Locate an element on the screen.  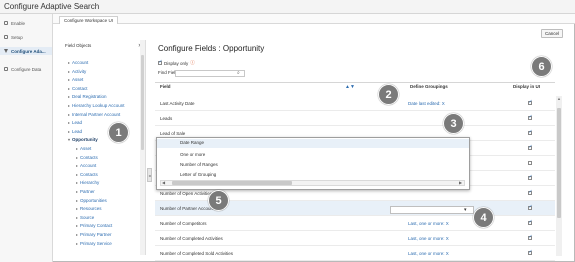
tree-item-label: Lead is located at coordinates (77, 123).